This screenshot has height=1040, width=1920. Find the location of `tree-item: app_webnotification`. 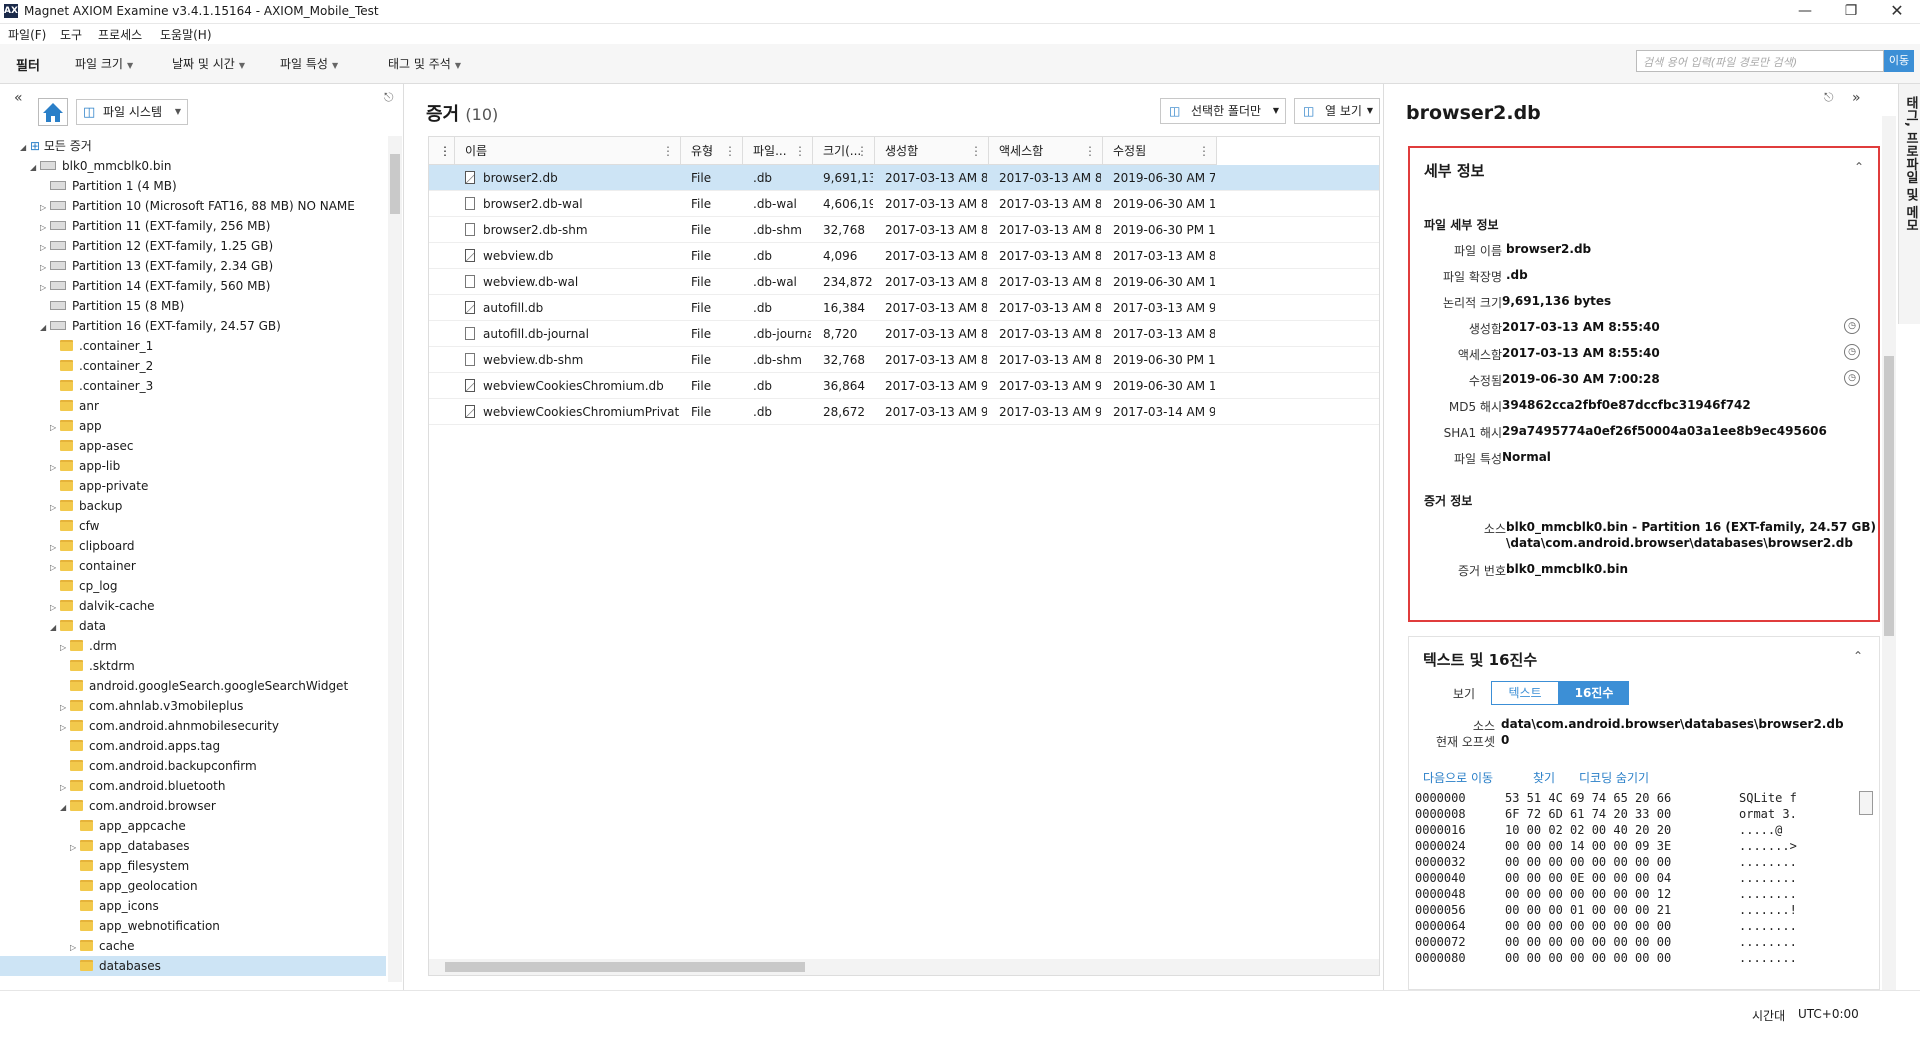

tree-item: app_webnotification is located at coordinates (193, 926).